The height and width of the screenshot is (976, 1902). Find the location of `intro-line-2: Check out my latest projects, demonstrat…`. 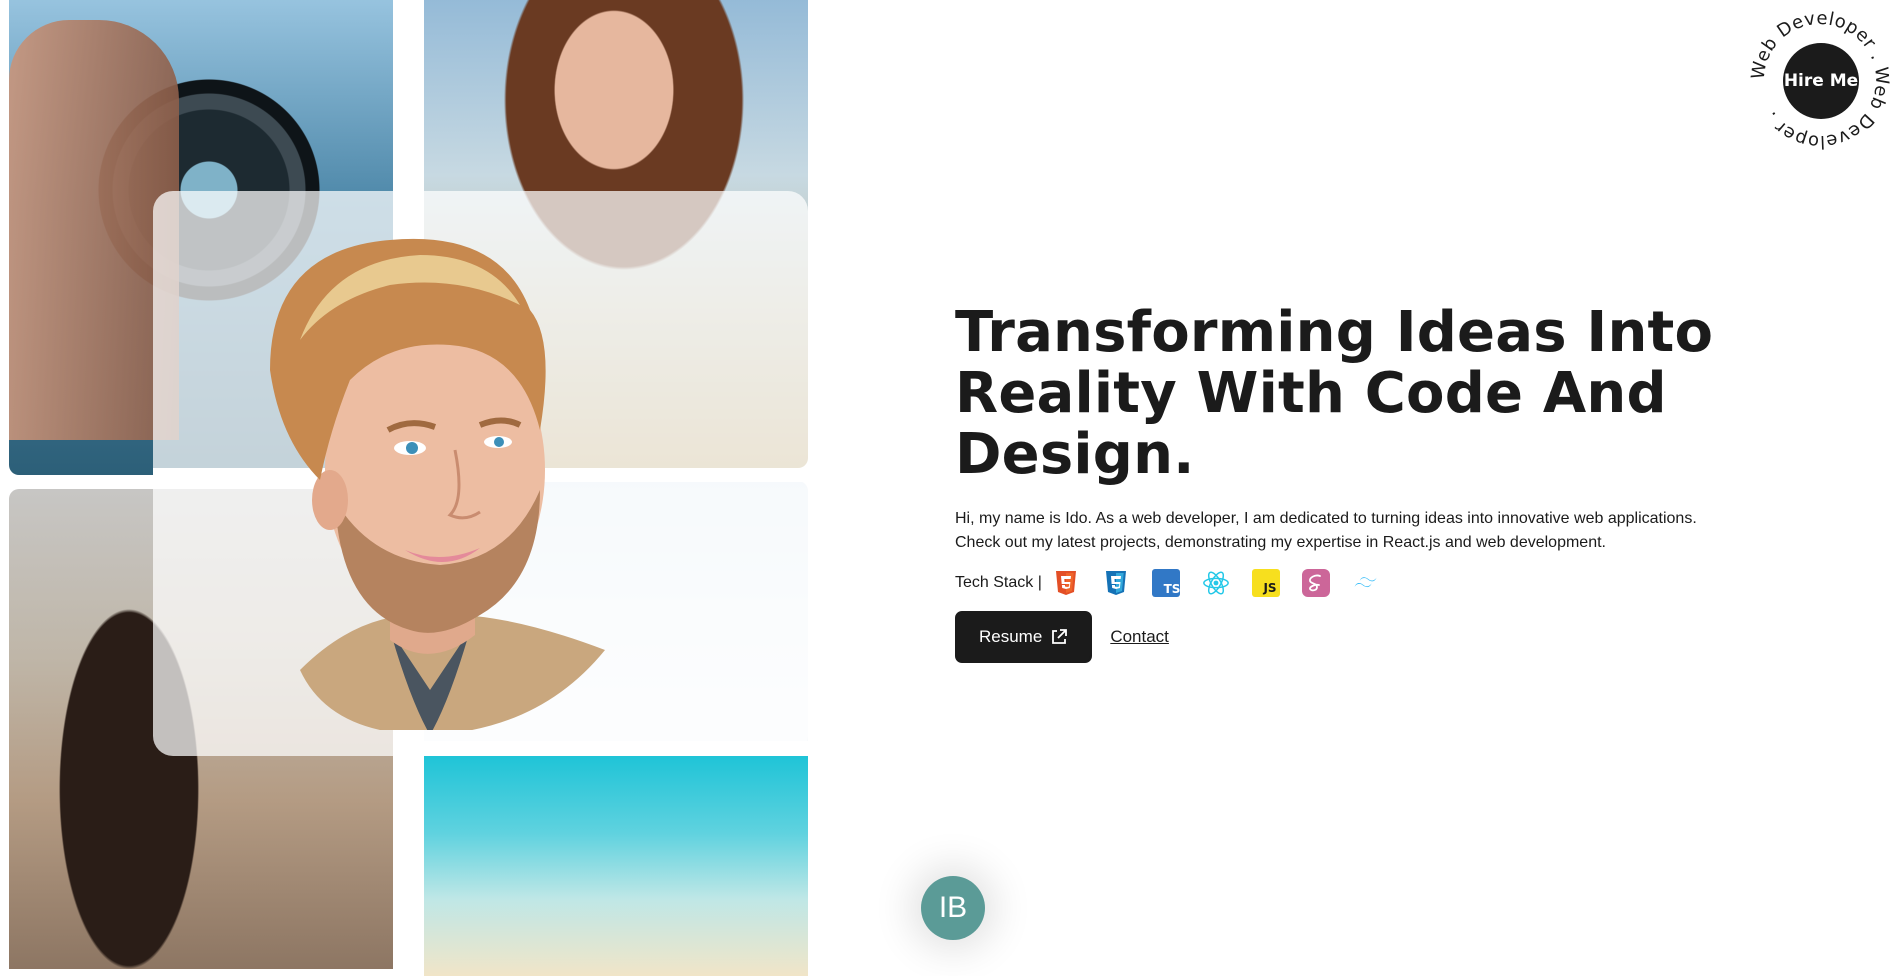

intro-line-2: Check out my latest projects, demonstrat… is located at coordinates (1280, 542).